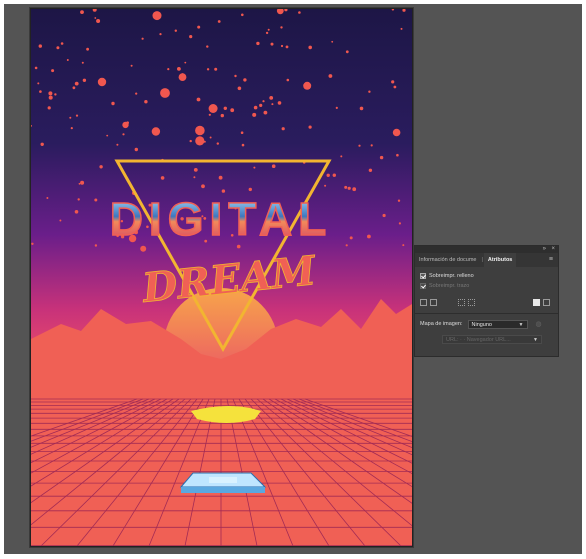  I want to click on tab-document-info: Información de docume, so click(447, 260).